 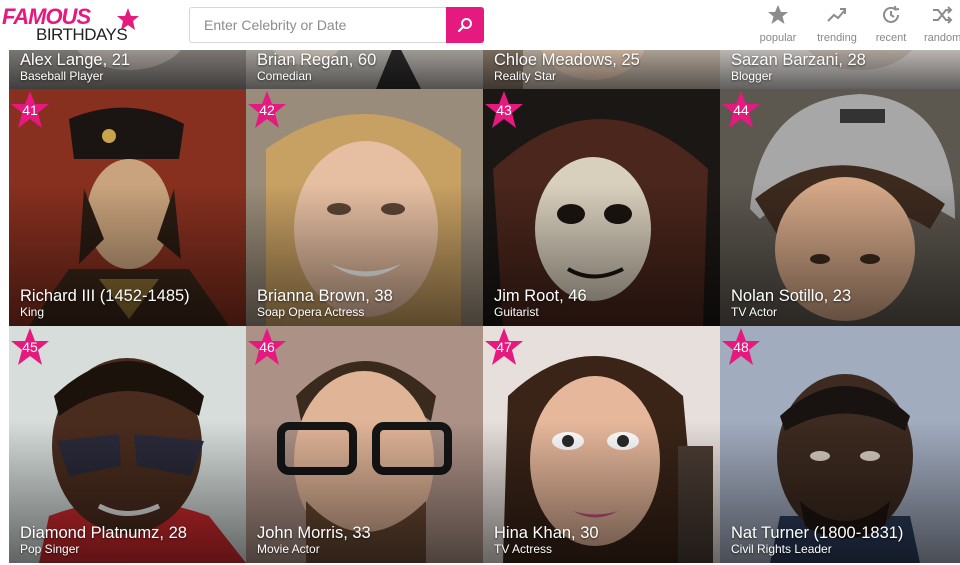 What do you see at coordinates (817, 533) in the screenshot?
I see `celebrity-name: Nat Turner (1800-1831)` at bounding box center [817, 533].